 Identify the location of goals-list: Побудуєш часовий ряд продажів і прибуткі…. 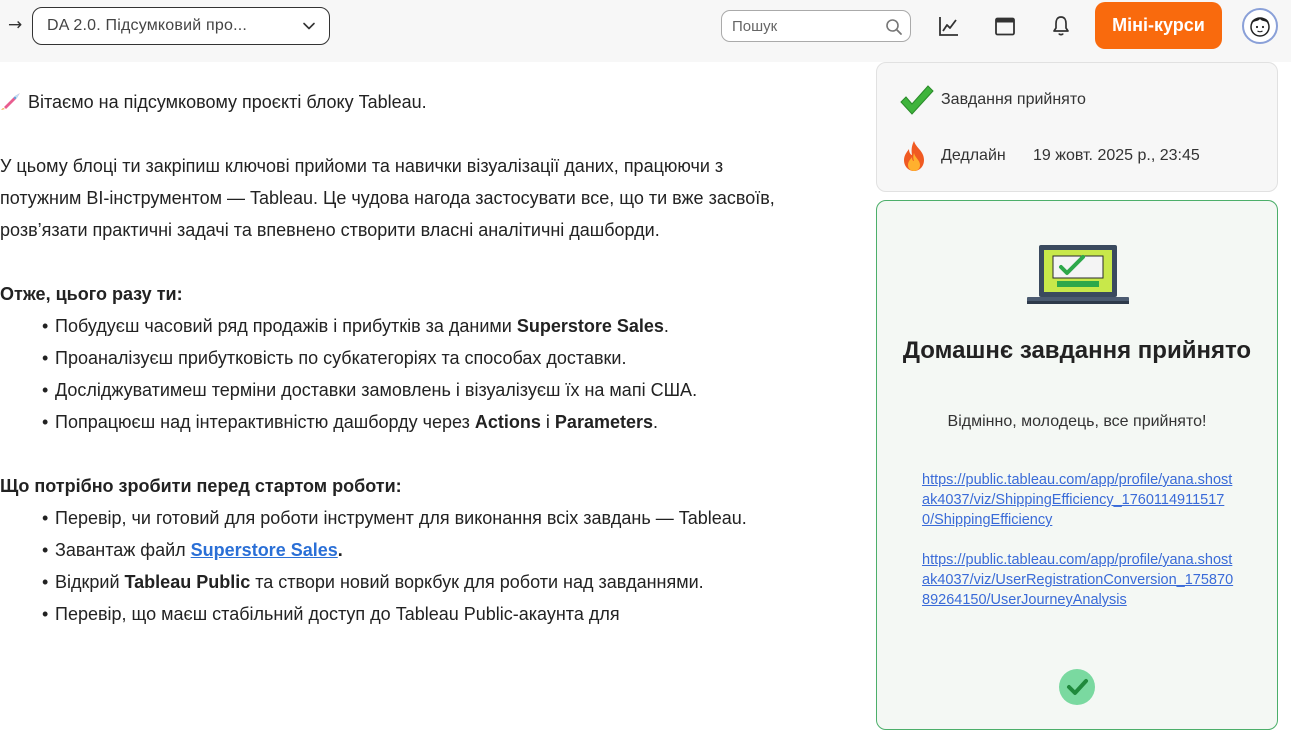
(390, 374).